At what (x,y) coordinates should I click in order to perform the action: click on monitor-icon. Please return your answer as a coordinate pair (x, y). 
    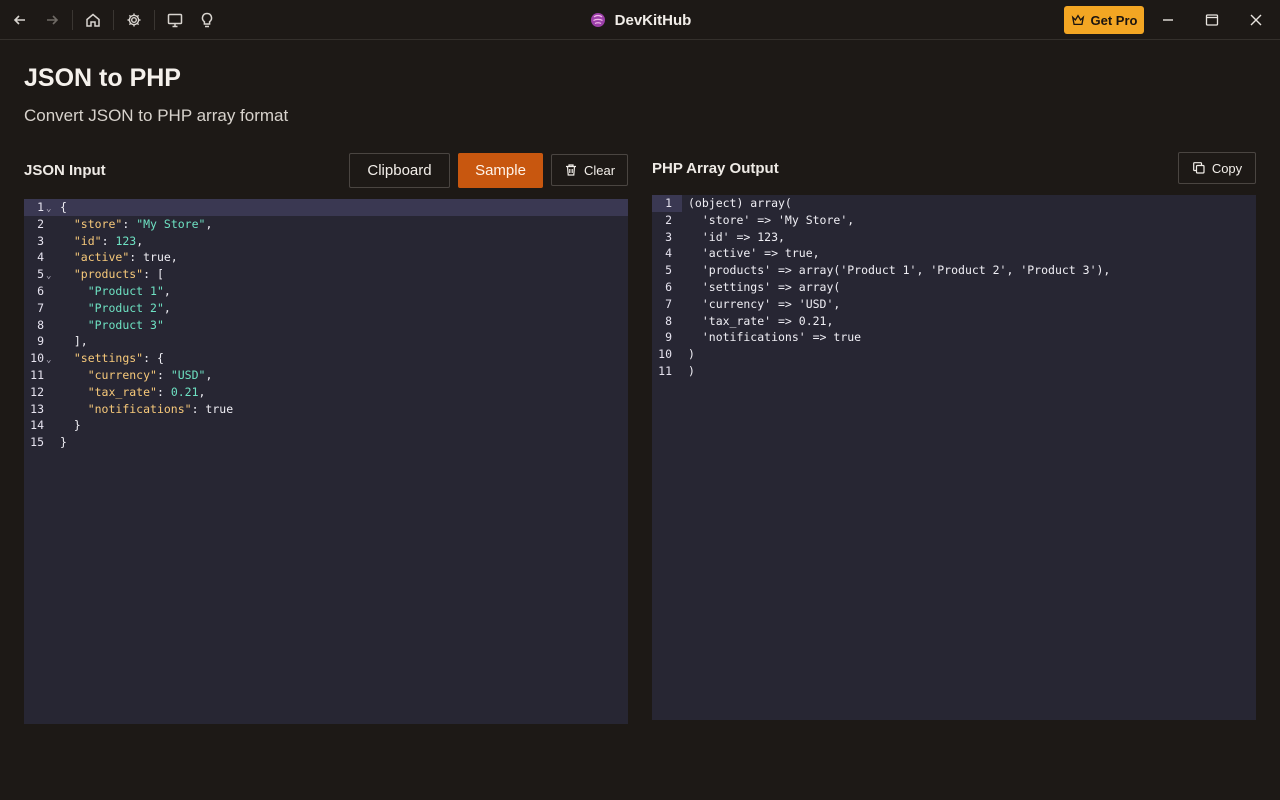
    Looking at the image, I should click on (175, 20).